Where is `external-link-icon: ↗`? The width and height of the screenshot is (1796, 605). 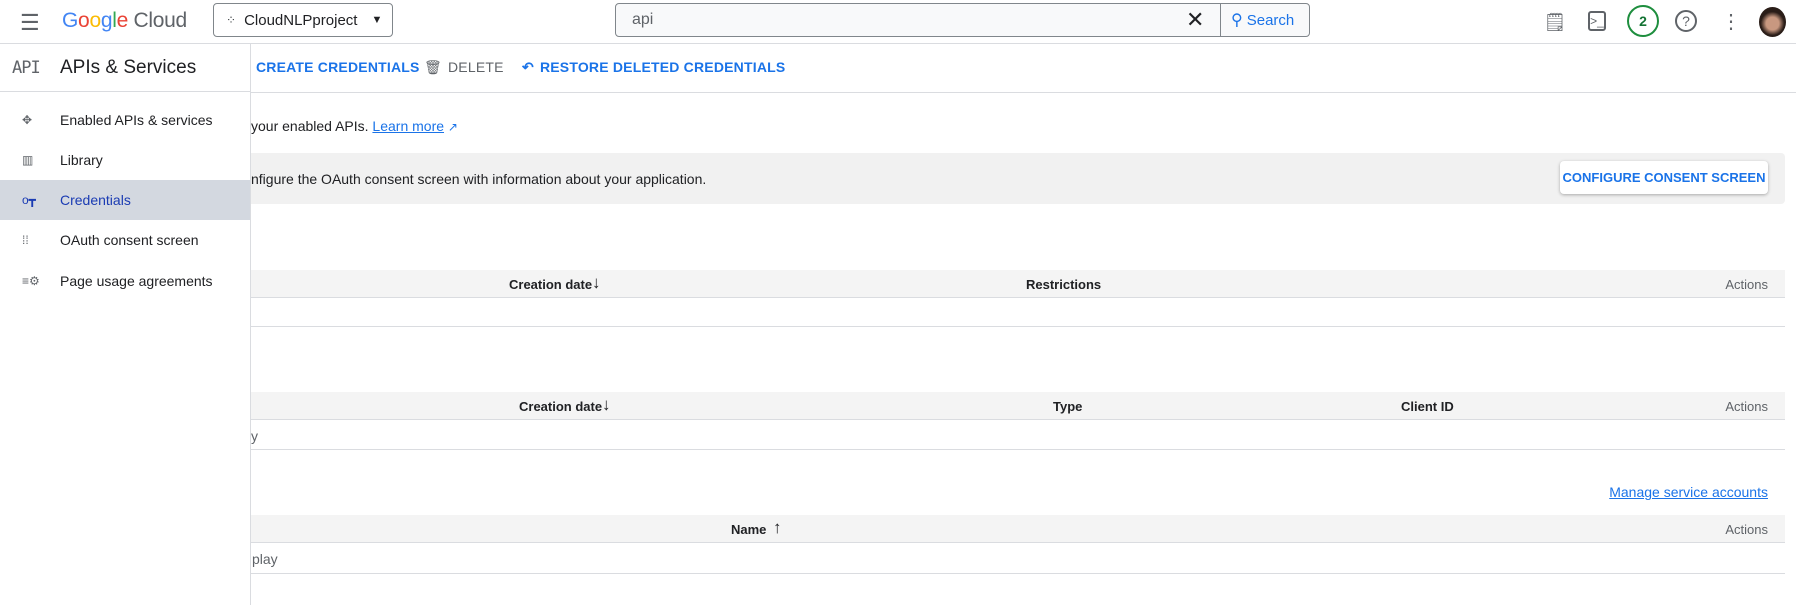
external-link-icon: ↗ is located at coordinates (452, 127).